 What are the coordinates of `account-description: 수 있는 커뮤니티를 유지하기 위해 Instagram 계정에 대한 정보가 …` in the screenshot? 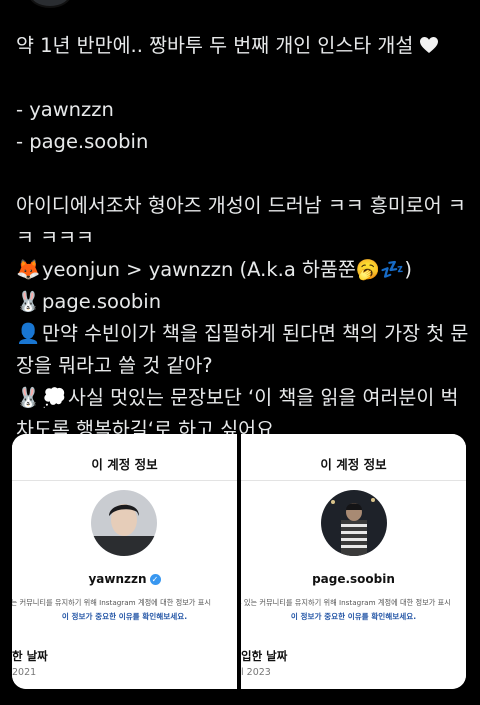 It's located at (346, 602).